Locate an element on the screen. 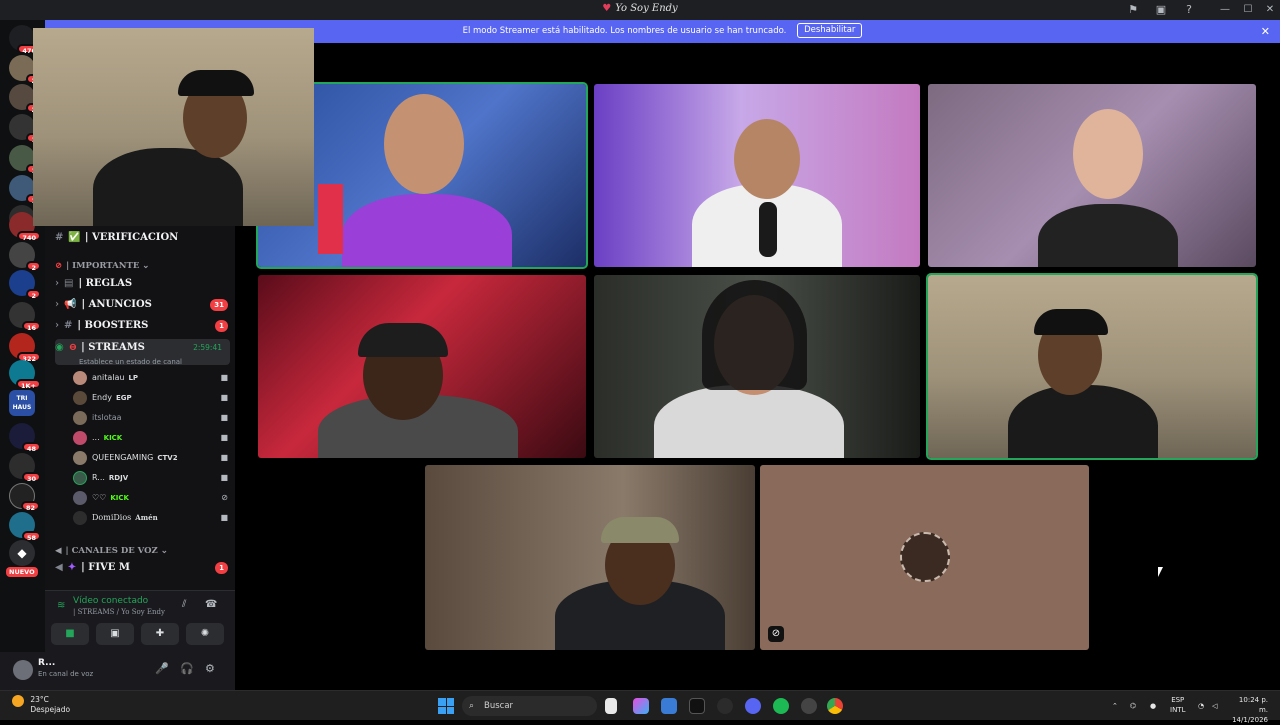 Image resolution: width=1280 pixels, height=725 pixels. check-icon: ✅ is located at coordinates (74, 237).